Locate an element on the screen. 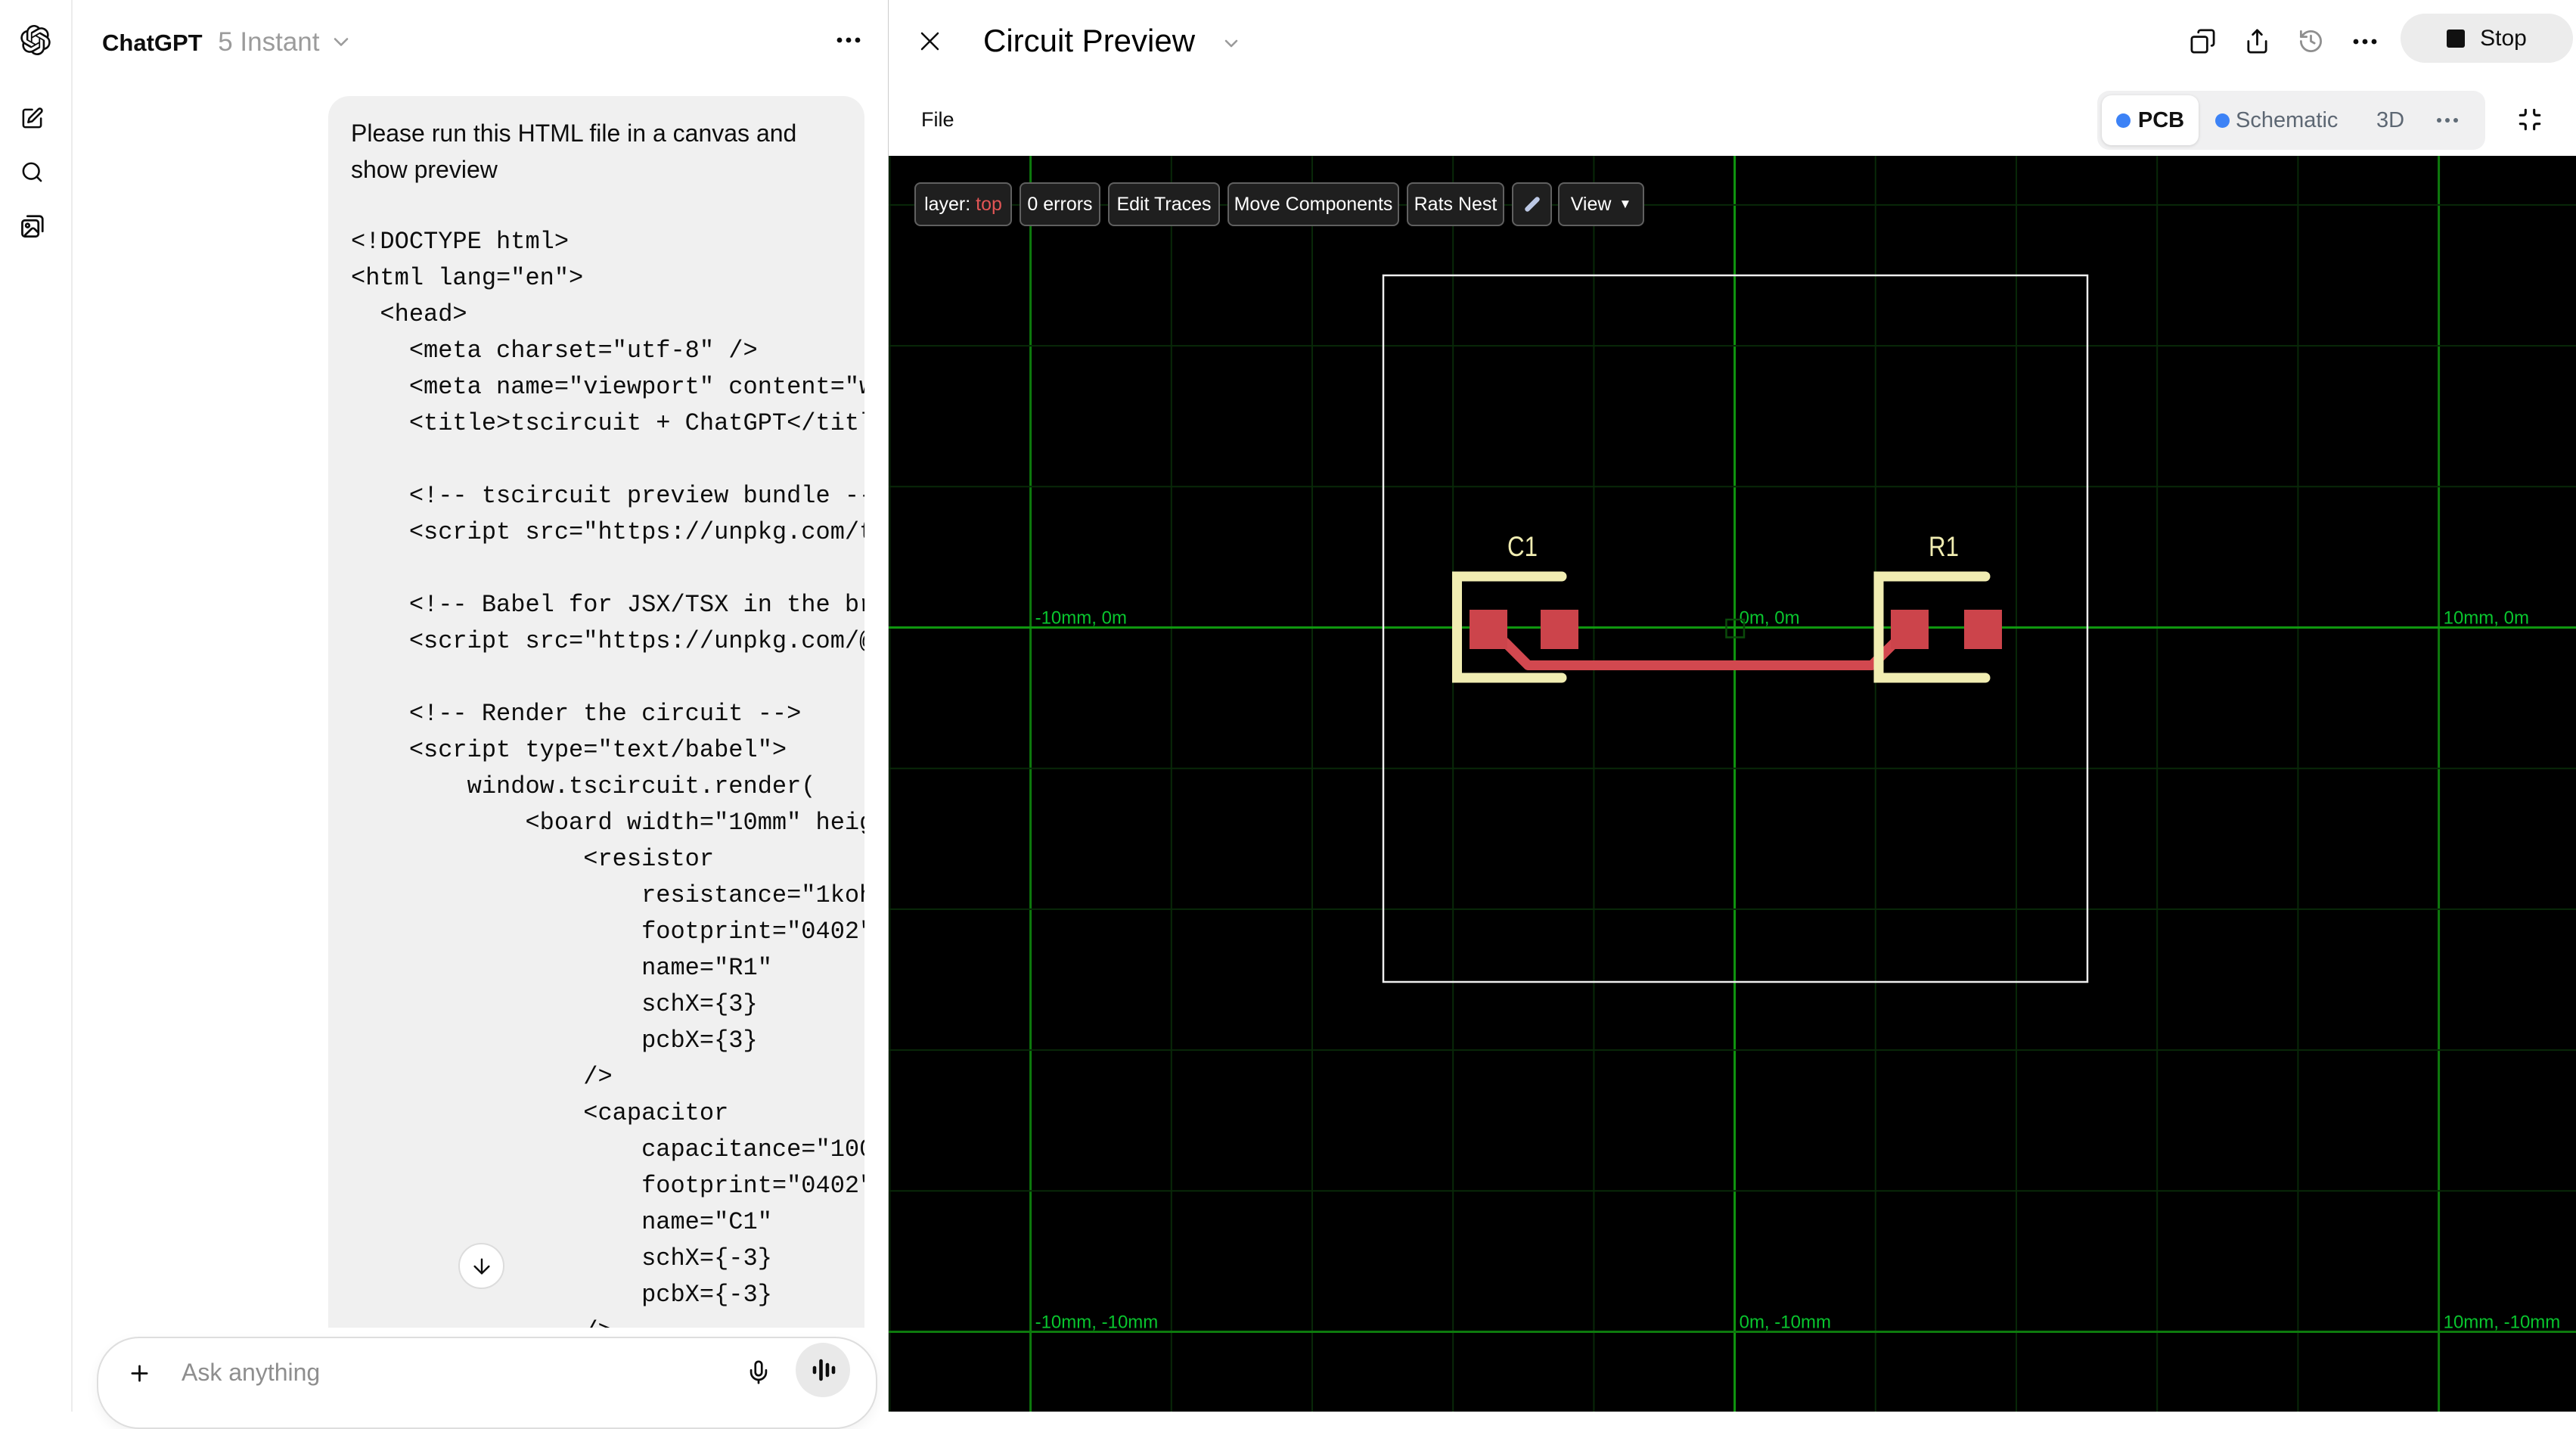 The image size is (2576, 1429). svg-text: C1 is located at coordinates (1522, 546).